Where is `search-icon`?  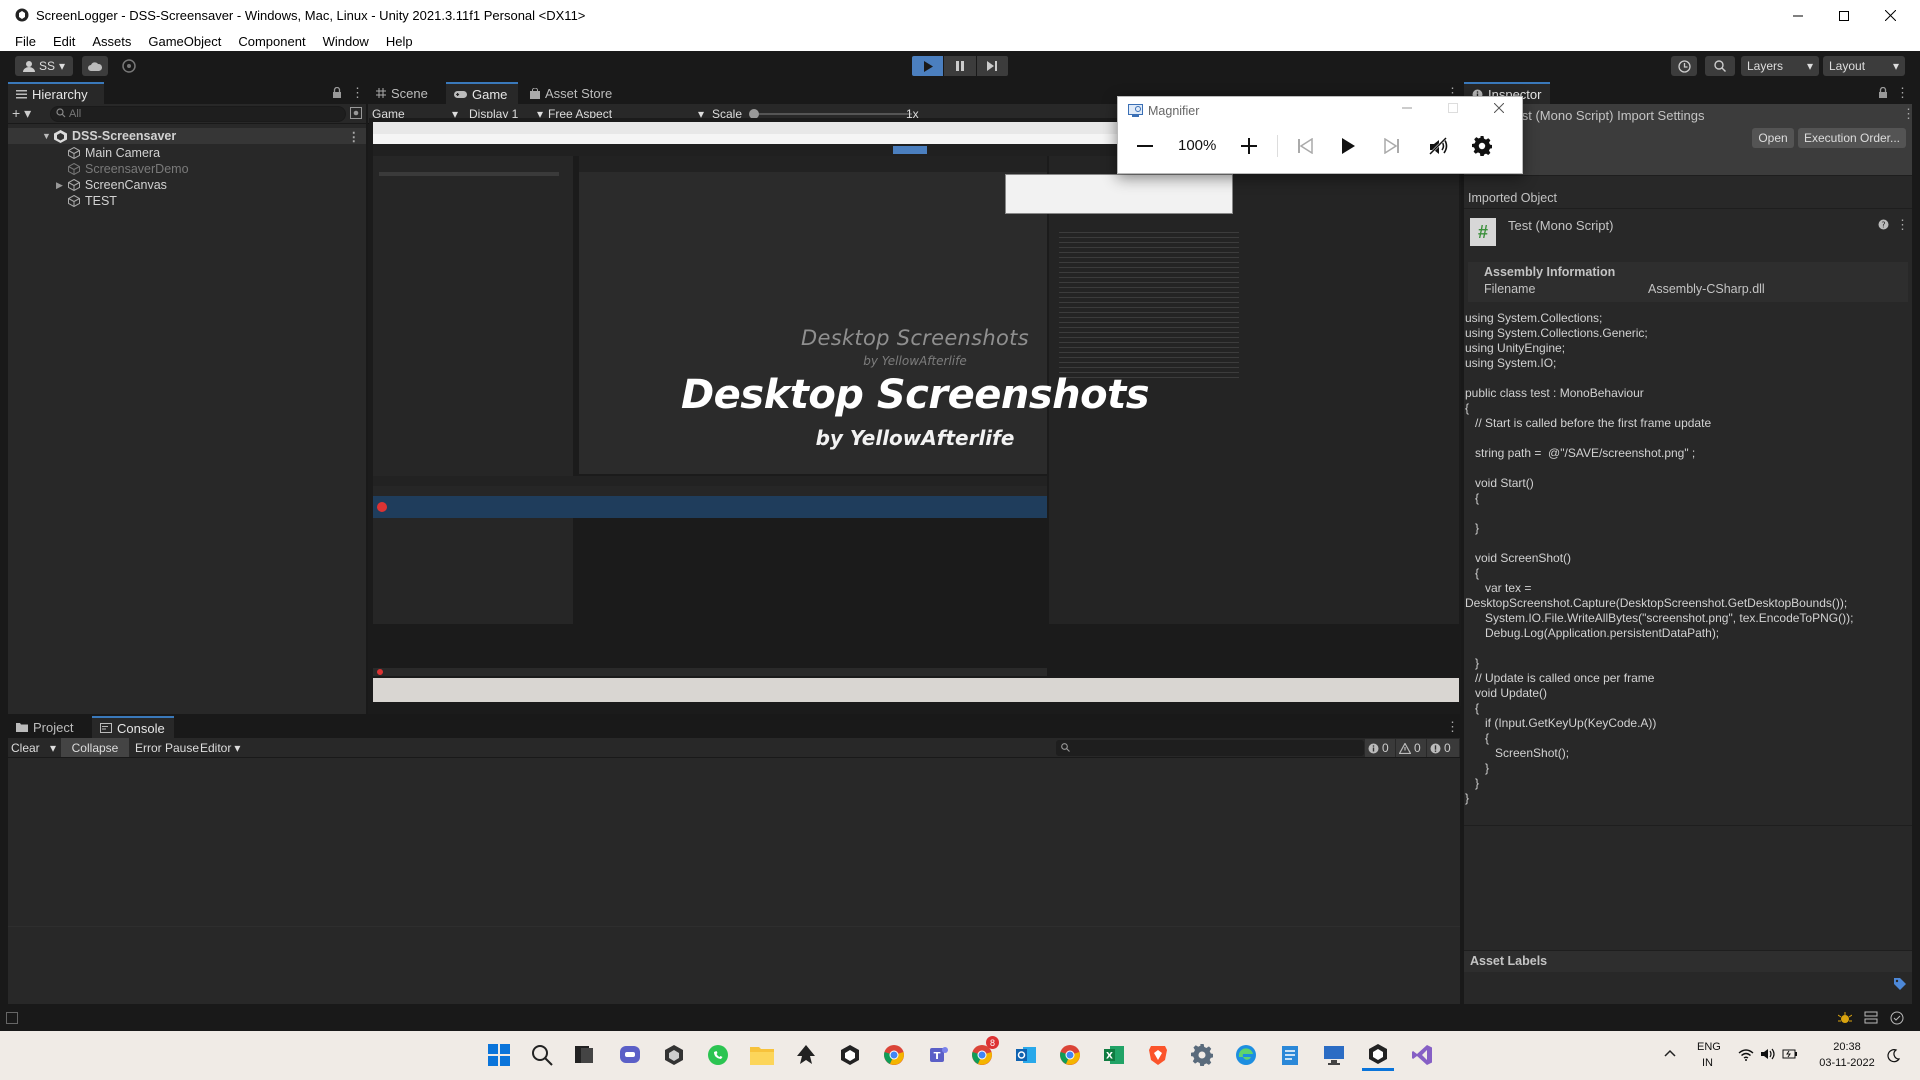 search-icon is located at coordinates (542, 1055).